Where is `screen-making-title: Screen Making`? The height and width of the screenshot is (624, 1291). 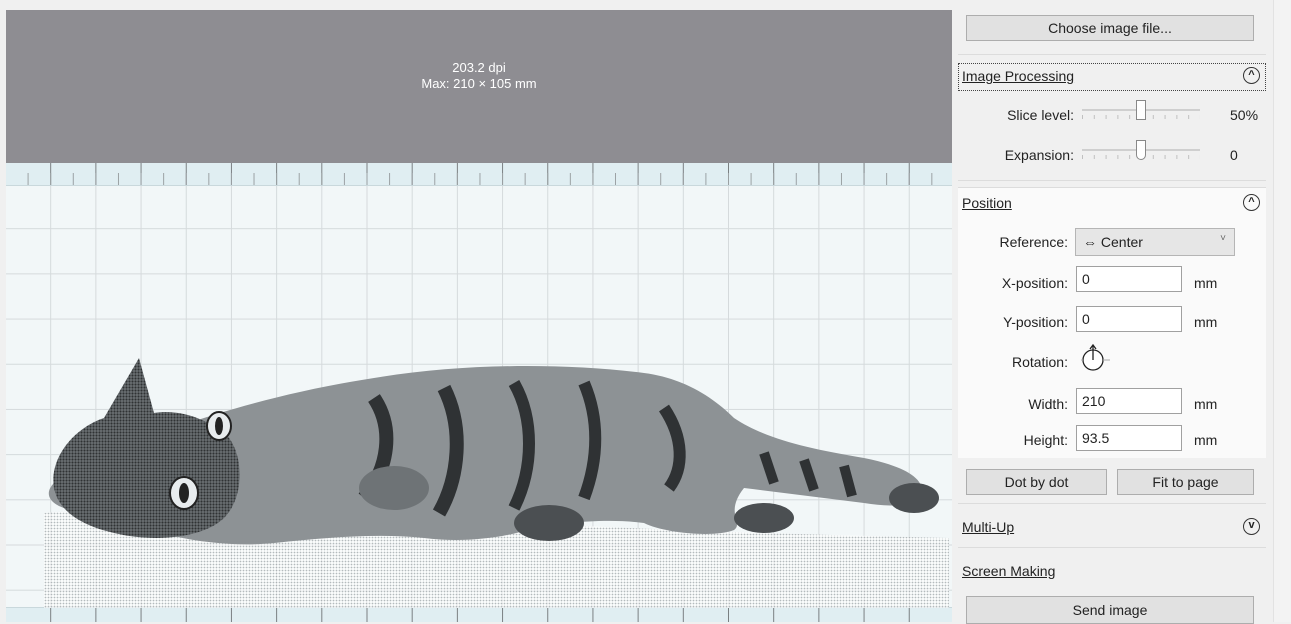 screen-making-title: Screen Making is located at coordinates (1009, 571).